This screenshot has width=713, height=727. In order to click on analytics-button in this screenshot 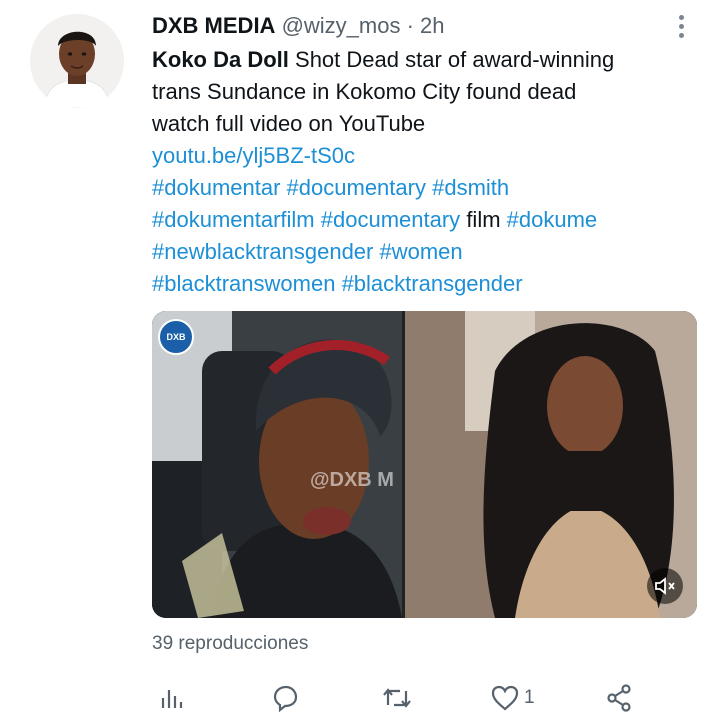, I will do `click(172, 698)`.